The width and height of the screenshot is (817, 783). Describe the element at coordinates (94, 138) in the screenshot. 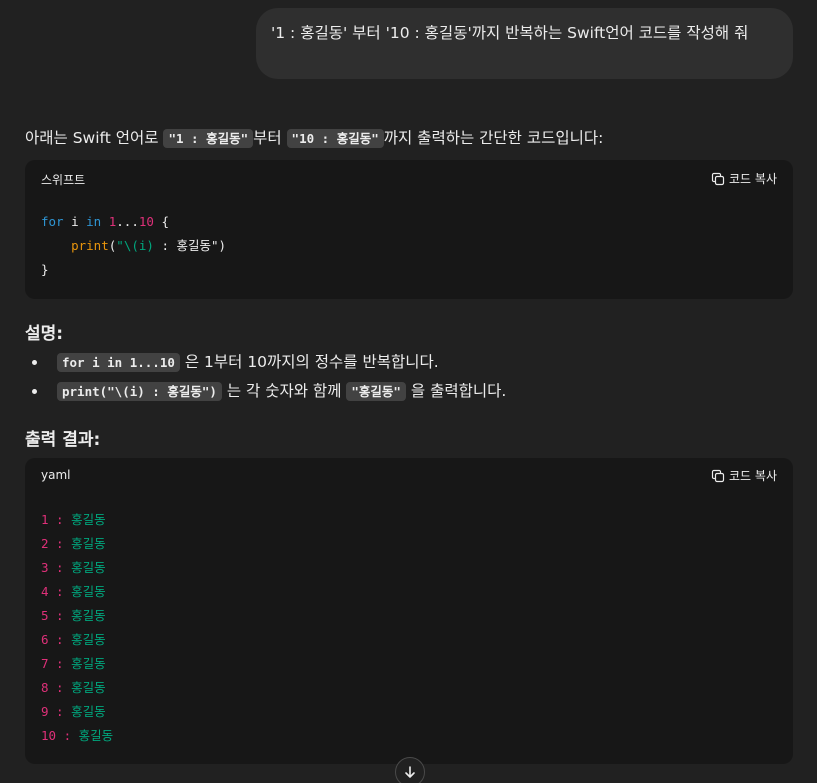

I see `intro-text-before: 아래는 Swift 언어로` at that location.